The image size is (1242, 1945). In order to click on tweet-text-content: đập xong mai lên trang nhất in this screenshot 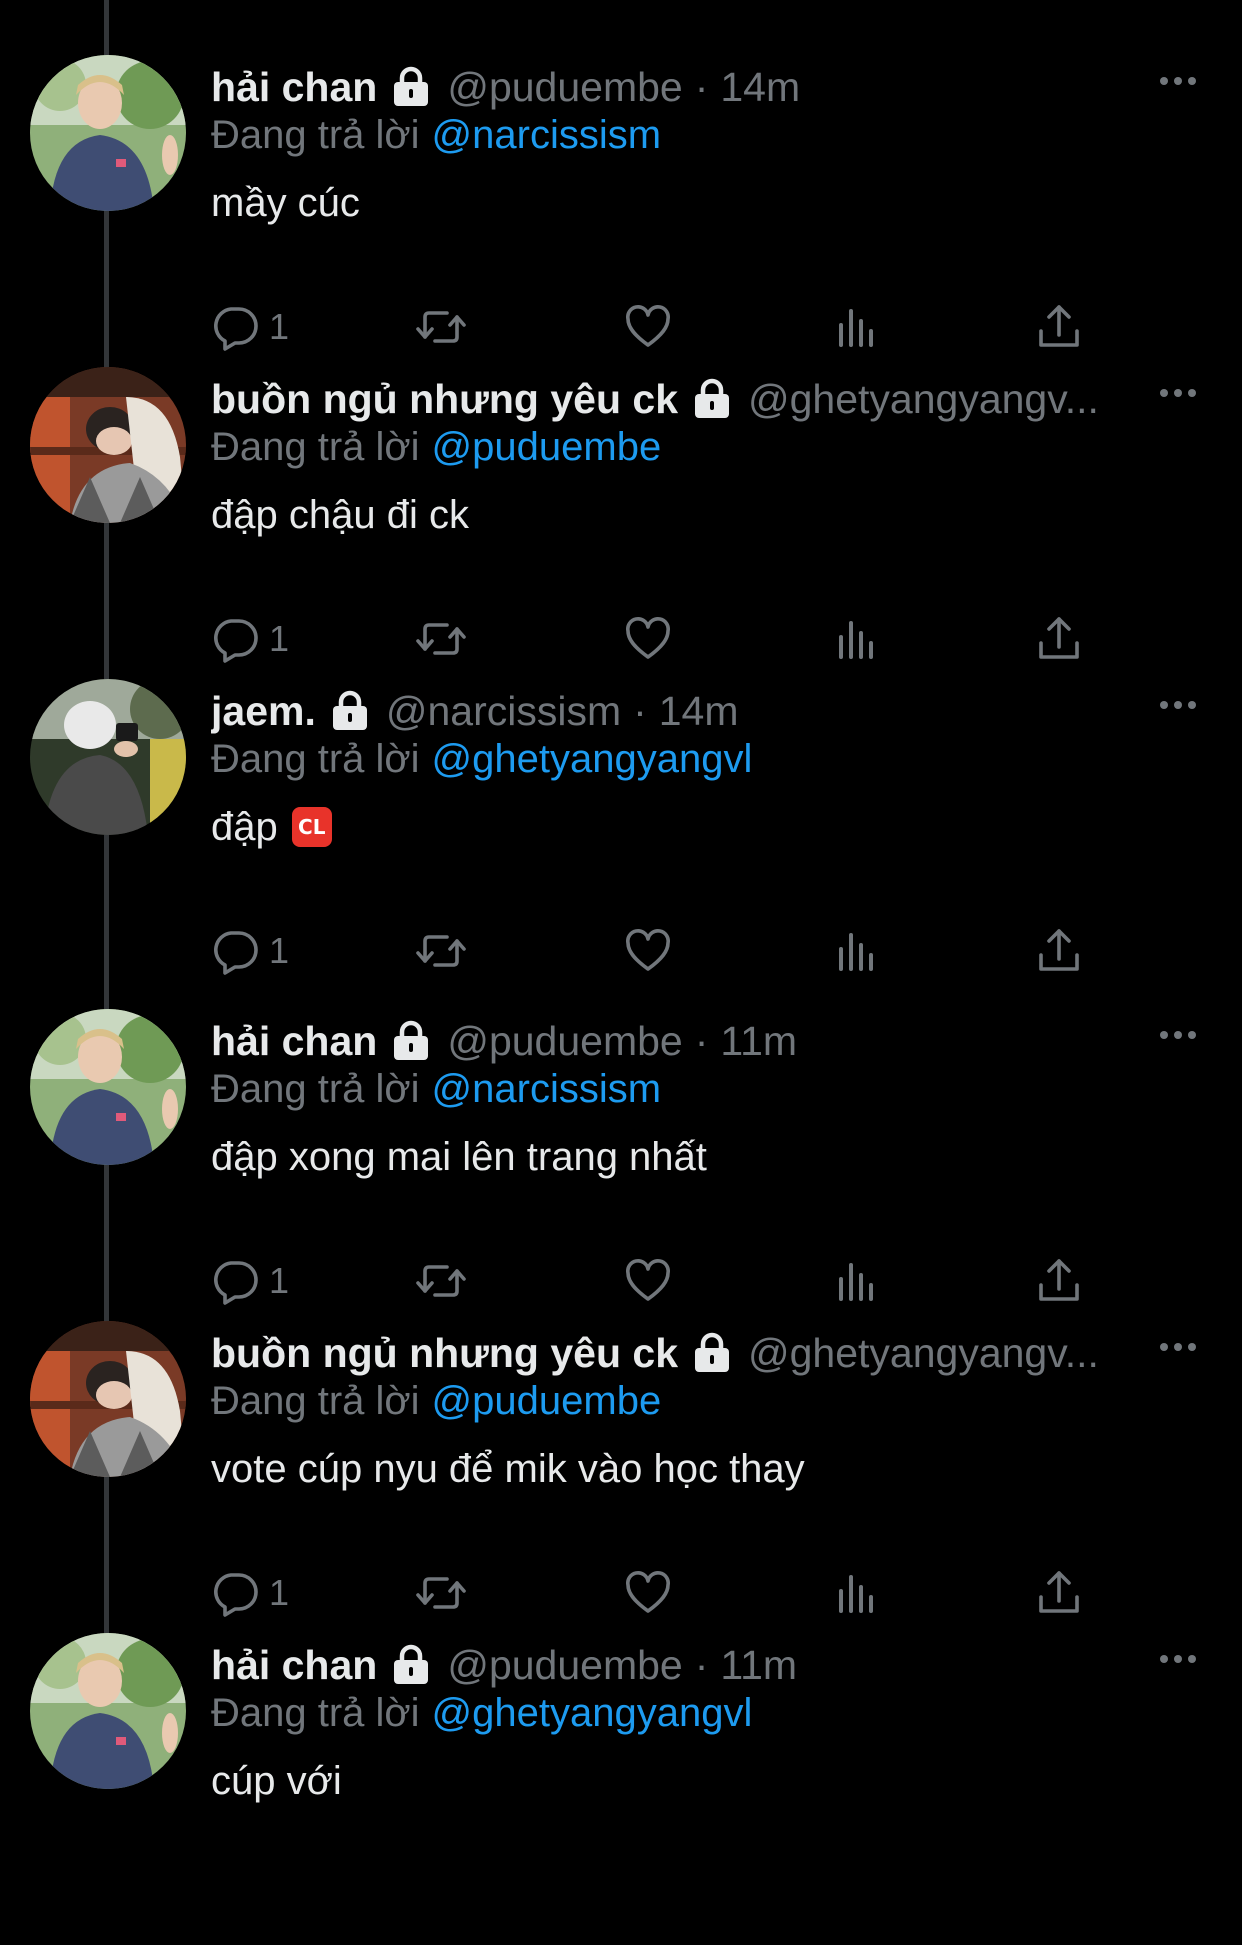, I will do `click(459, 1157)`.